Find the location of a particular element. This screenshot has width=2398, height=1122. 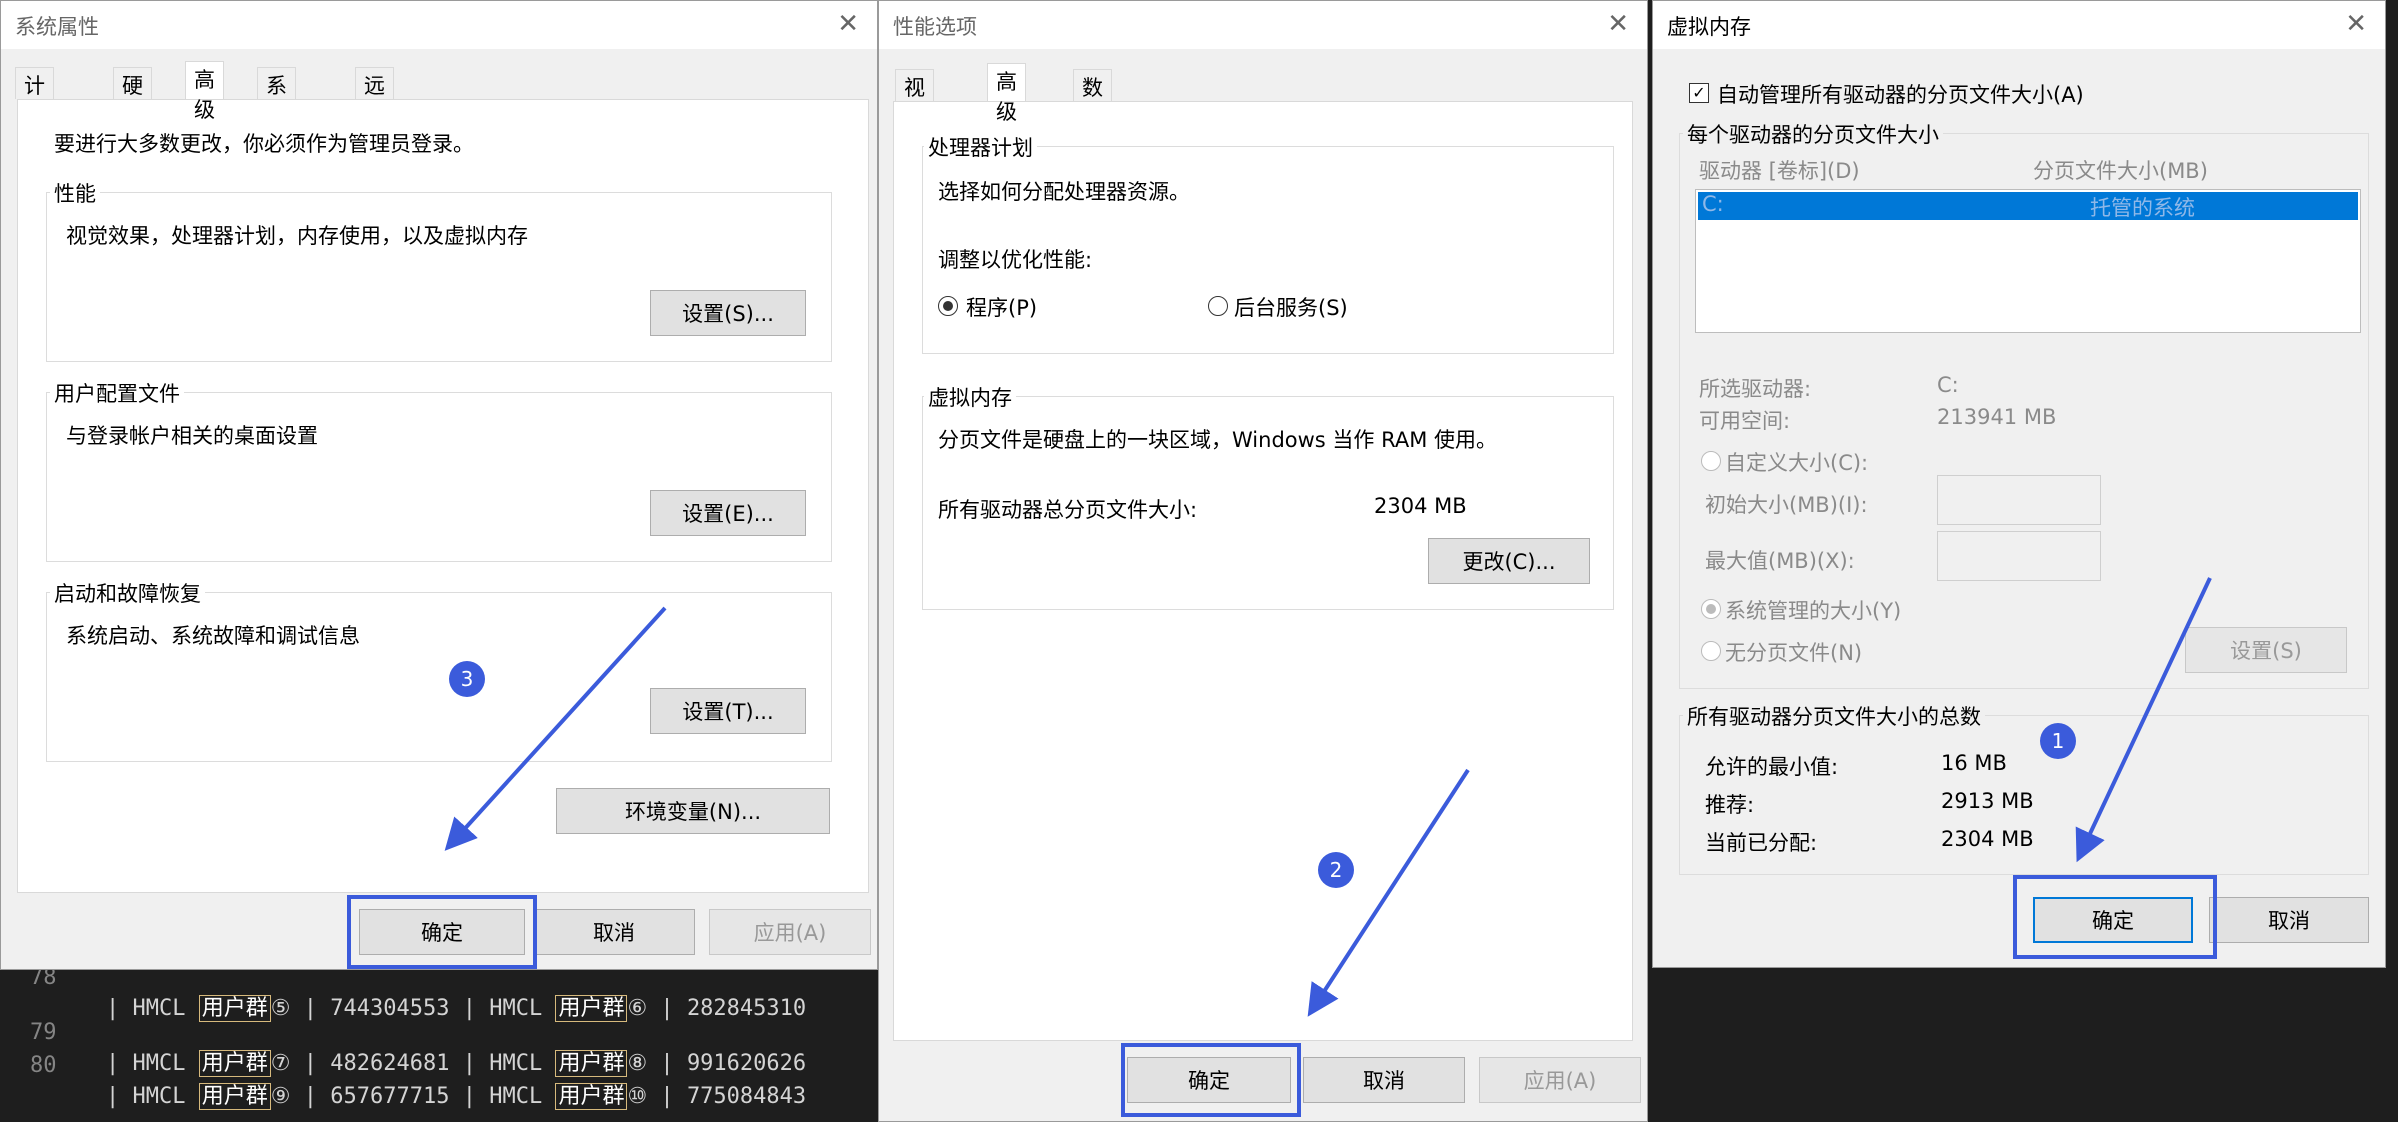

drive-list-row-selected: C: 托管的系统 is located at coordinates (2028, 206).